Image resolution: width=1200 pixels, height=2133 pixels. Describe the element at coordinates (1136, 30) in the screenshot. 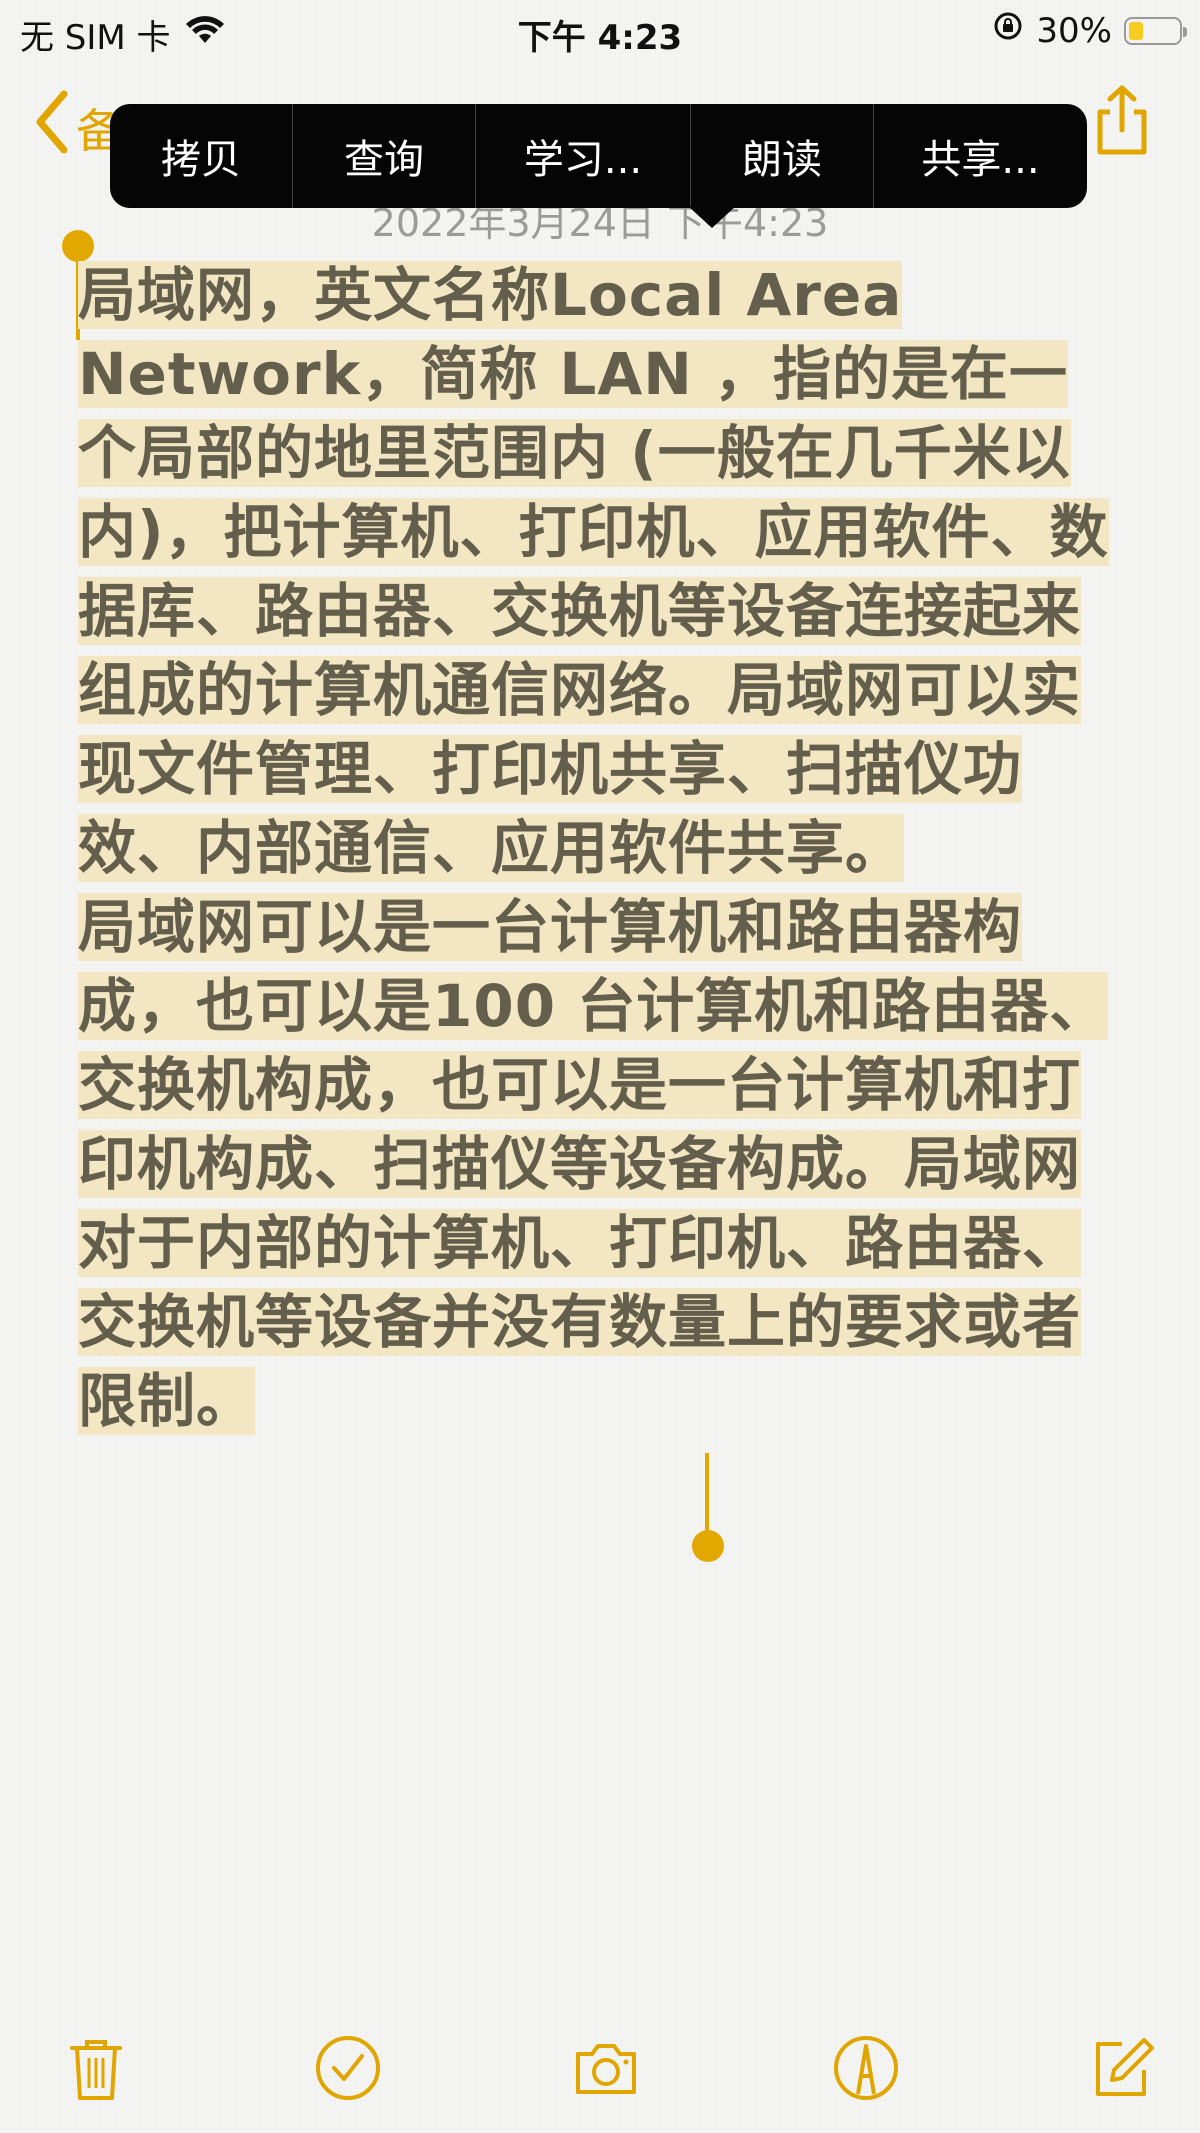

I see `battery-fill` at that location.